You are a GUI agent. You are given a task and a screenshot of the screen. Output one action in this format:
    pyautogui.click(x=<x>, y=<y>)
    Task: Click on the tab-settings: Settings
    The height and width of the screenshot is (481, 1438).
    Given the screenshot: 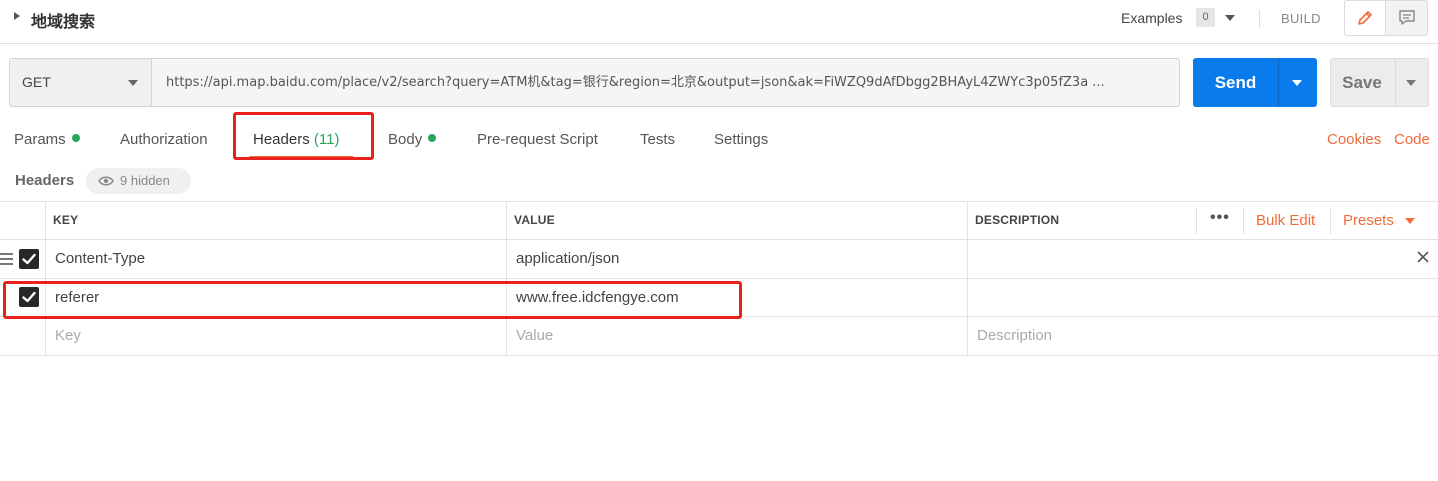 What is the action you would take?
    pyautogui.click(x=741, y=139)
    